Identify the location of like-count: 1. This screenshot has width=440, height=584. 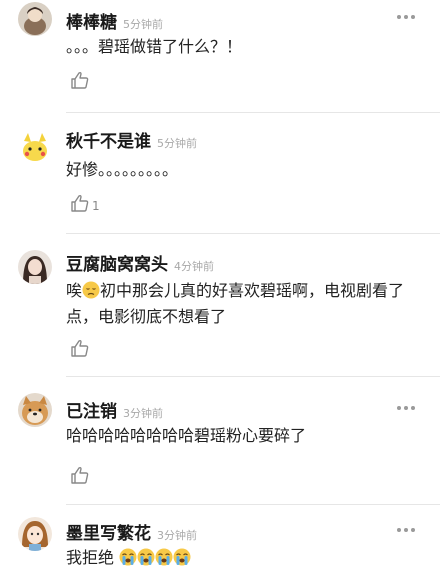
(96, 206).